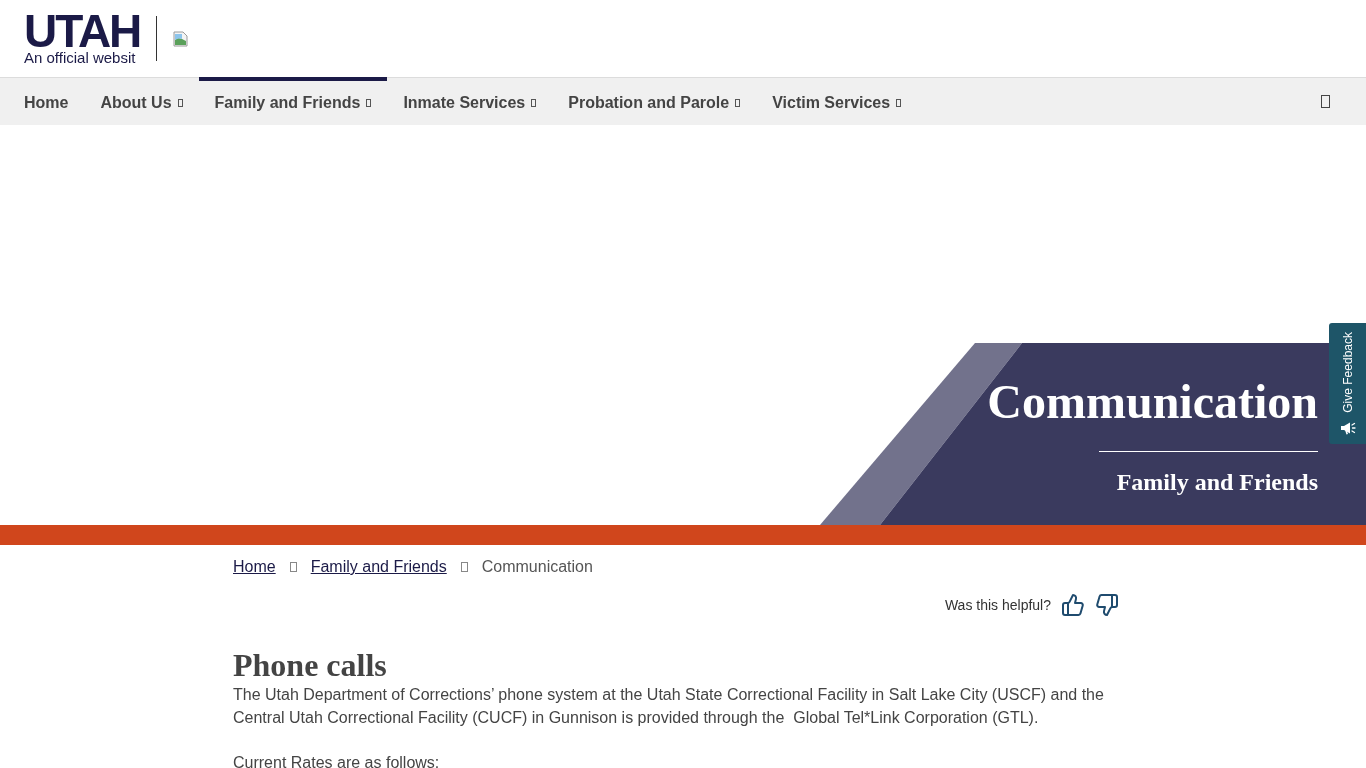  I want to click on broken-image-icon, so click(181, 38).